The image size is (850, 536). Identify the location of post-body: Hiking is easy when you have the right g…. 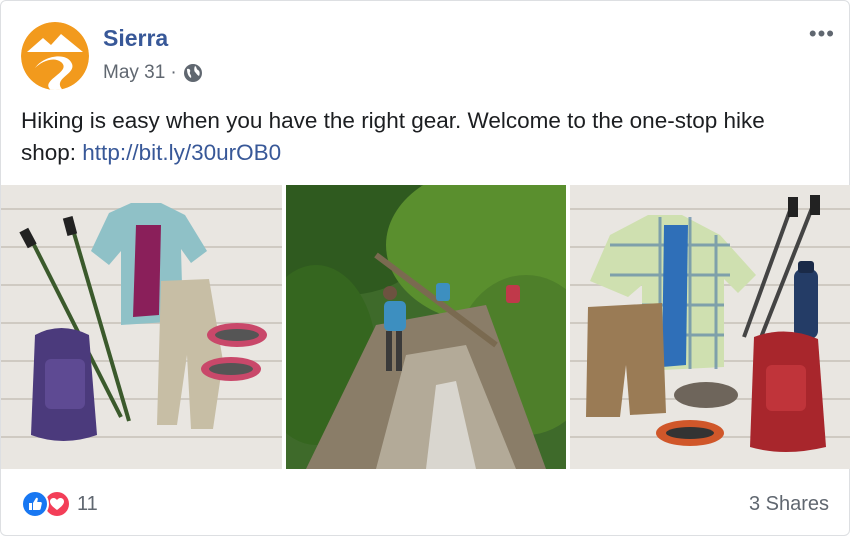
(421, 137).